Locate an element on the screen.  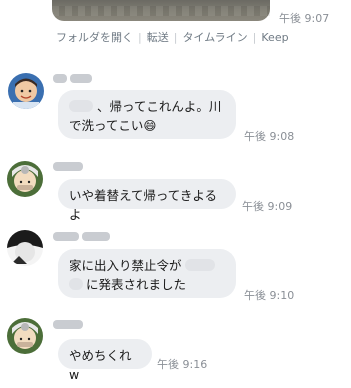
grinning-face-icon: 😄 is located at coordinates (150, 125).